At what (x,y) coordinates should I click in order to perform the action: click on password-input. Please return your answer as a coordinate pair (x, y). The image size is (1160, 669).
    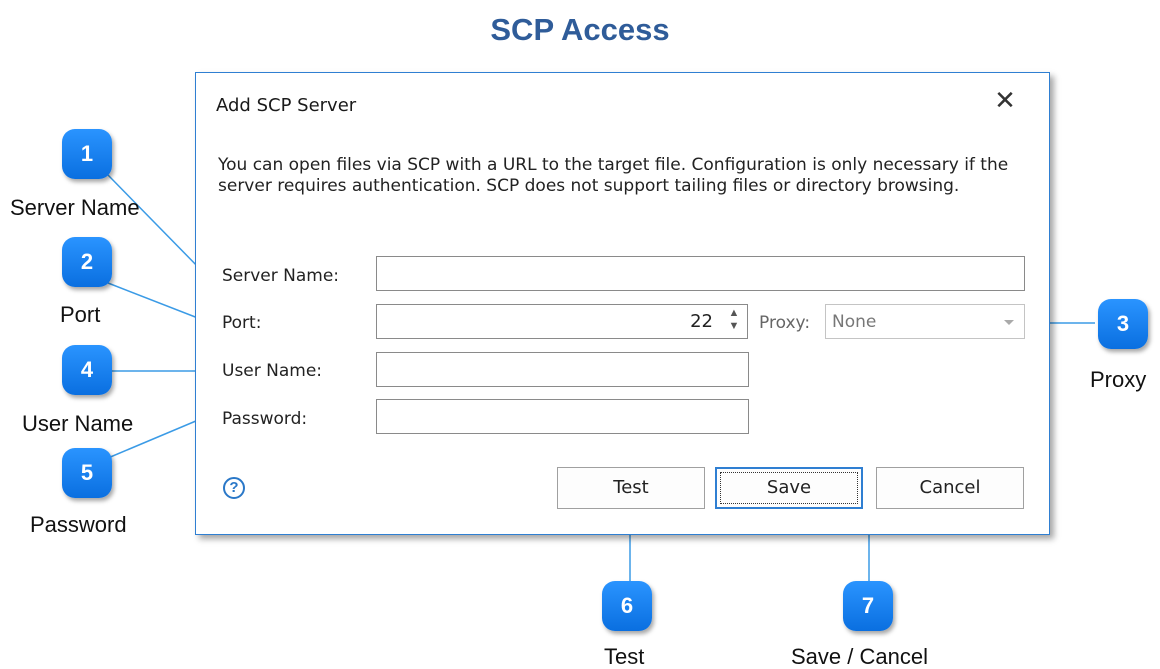
    Looking at the image, I should click on (562, 416).